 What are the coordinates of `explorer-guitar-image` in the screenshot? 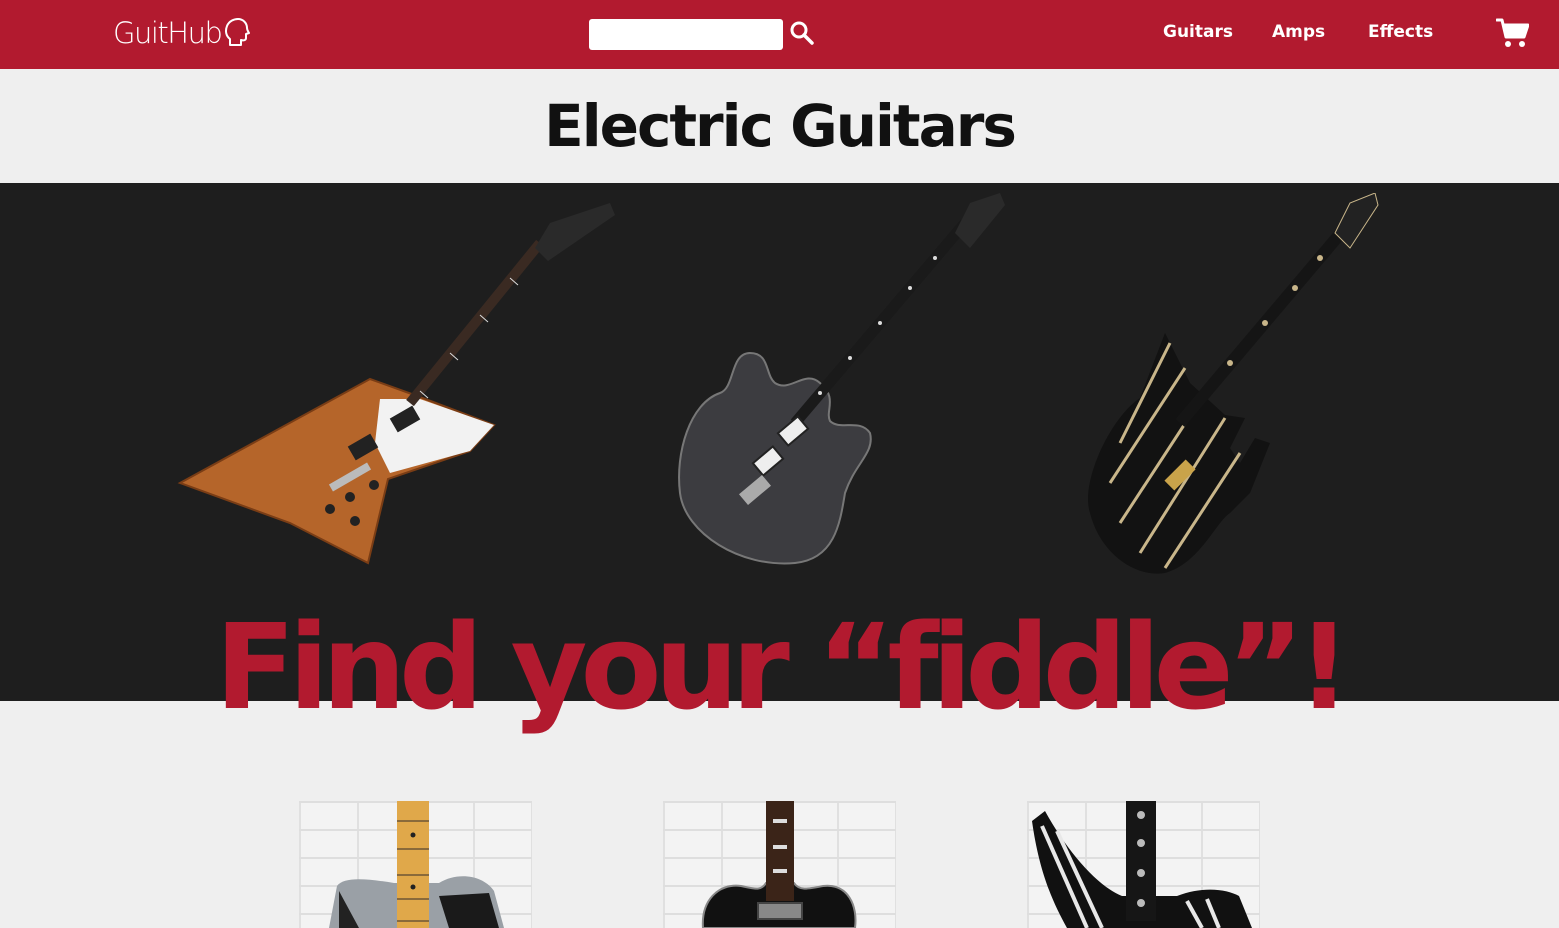 It's located at (396, 384).